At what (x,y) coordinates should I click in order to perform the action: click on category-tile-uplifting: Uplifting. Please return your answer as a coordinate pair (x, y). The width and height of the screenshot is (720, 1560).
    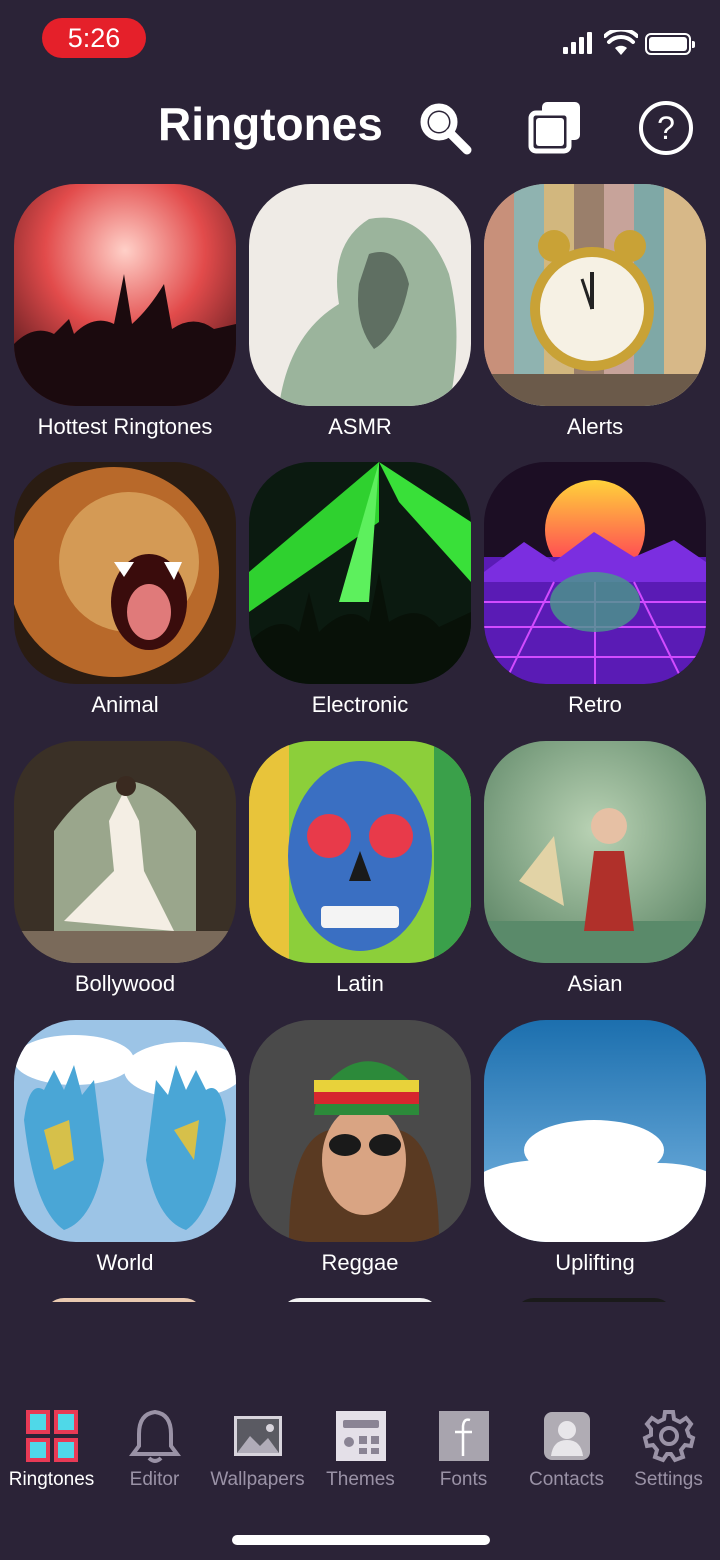
    Looking at the image, I should click on (595, 1147).